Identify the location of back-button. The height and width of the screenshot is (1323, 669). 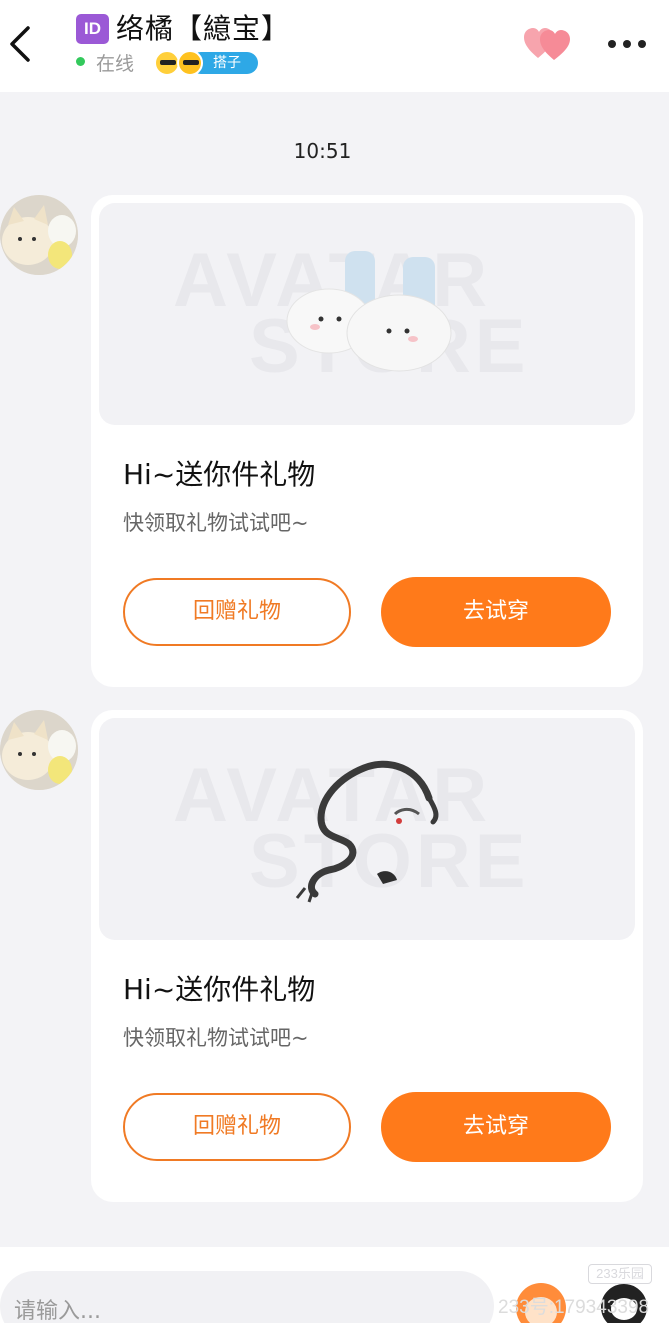
(22, 44).